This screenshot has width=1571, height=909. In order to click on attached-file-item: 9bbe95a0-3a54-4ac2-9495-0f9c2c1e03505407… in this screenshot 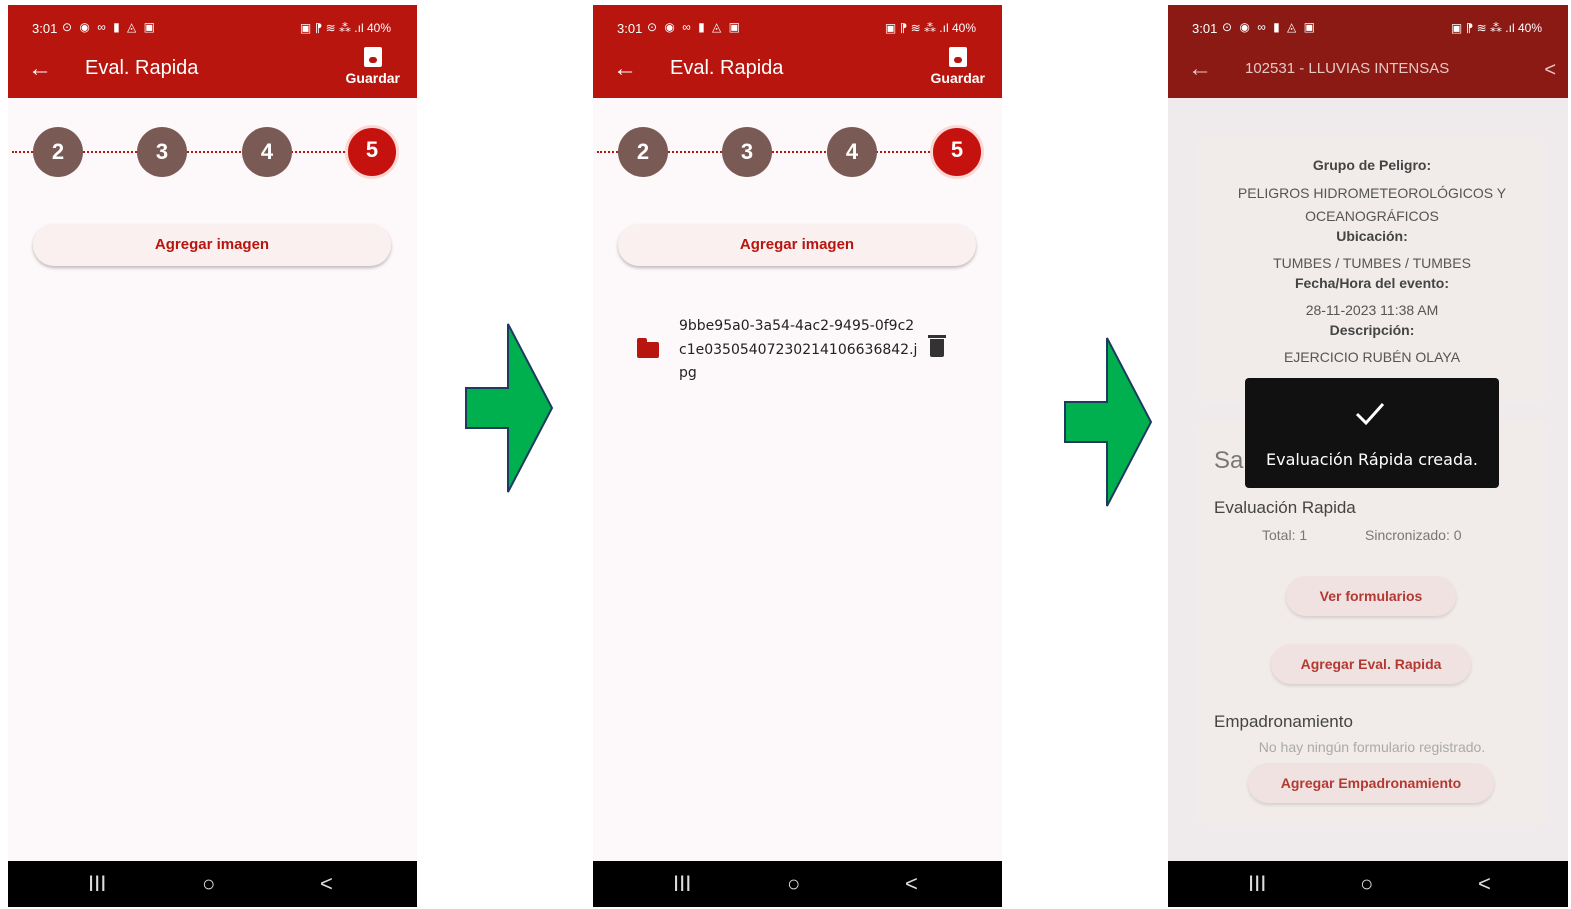, I will do `click(795, 348)`.